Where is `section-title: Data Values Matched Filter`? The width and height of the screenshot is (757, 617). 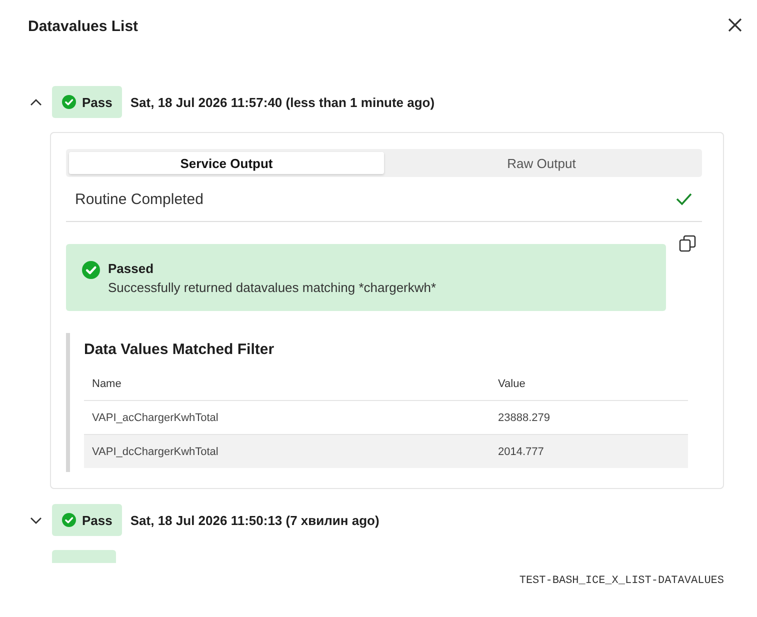
section-title: Data Values Matched Filter is located at coordinates (180, 349).